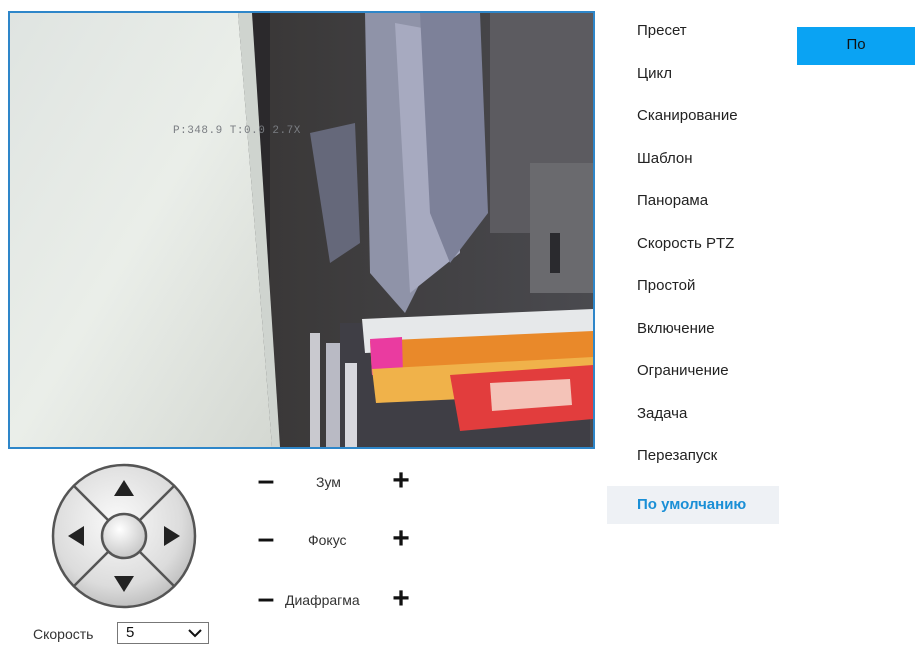  What do you see at coordinates (401, 481) in the screenshot?
I see `zoom-in-button: +` at bounding box center [401, 481].